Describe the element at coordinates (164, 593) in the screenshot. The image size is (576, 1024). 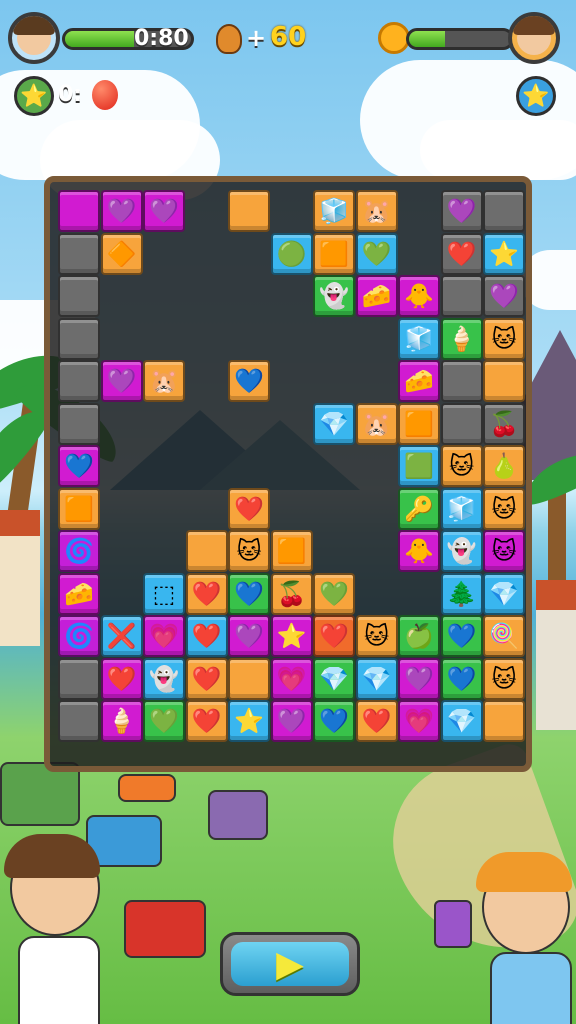
I see `board-tile: ⬚` at that location.